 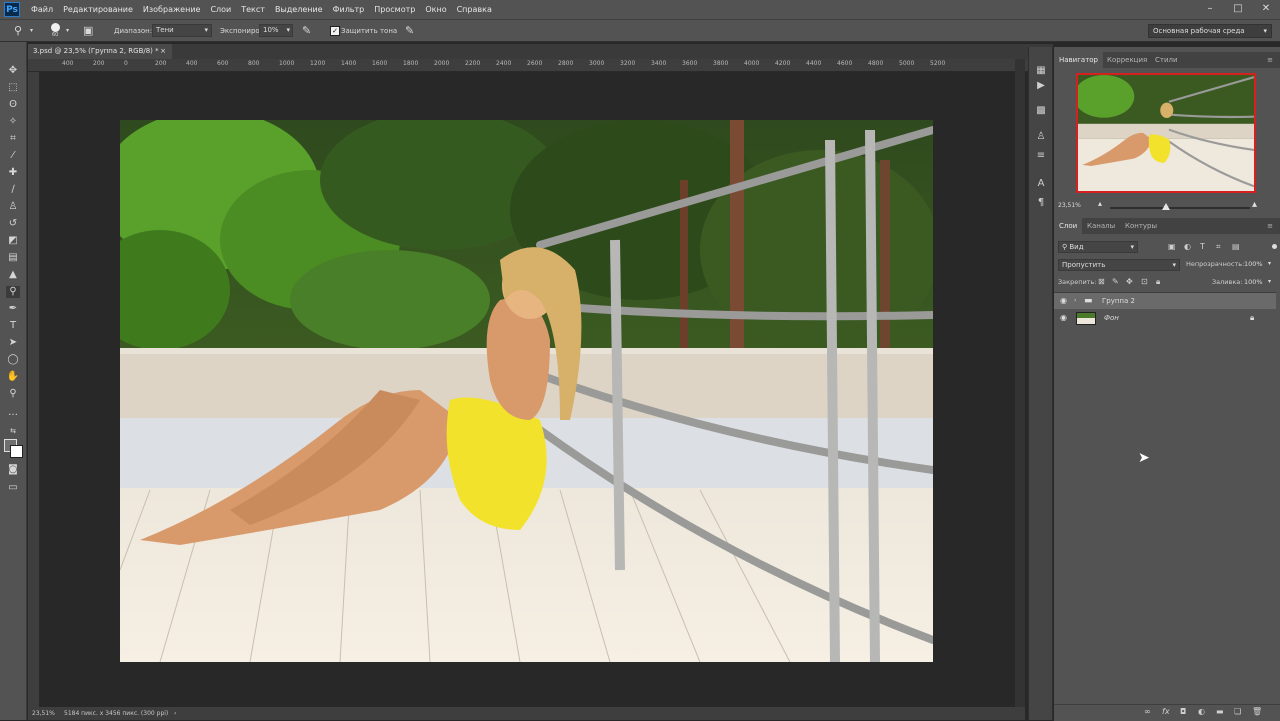 I want to click on history-brush-tool-icon: ↺, so click(x=13, y=224).